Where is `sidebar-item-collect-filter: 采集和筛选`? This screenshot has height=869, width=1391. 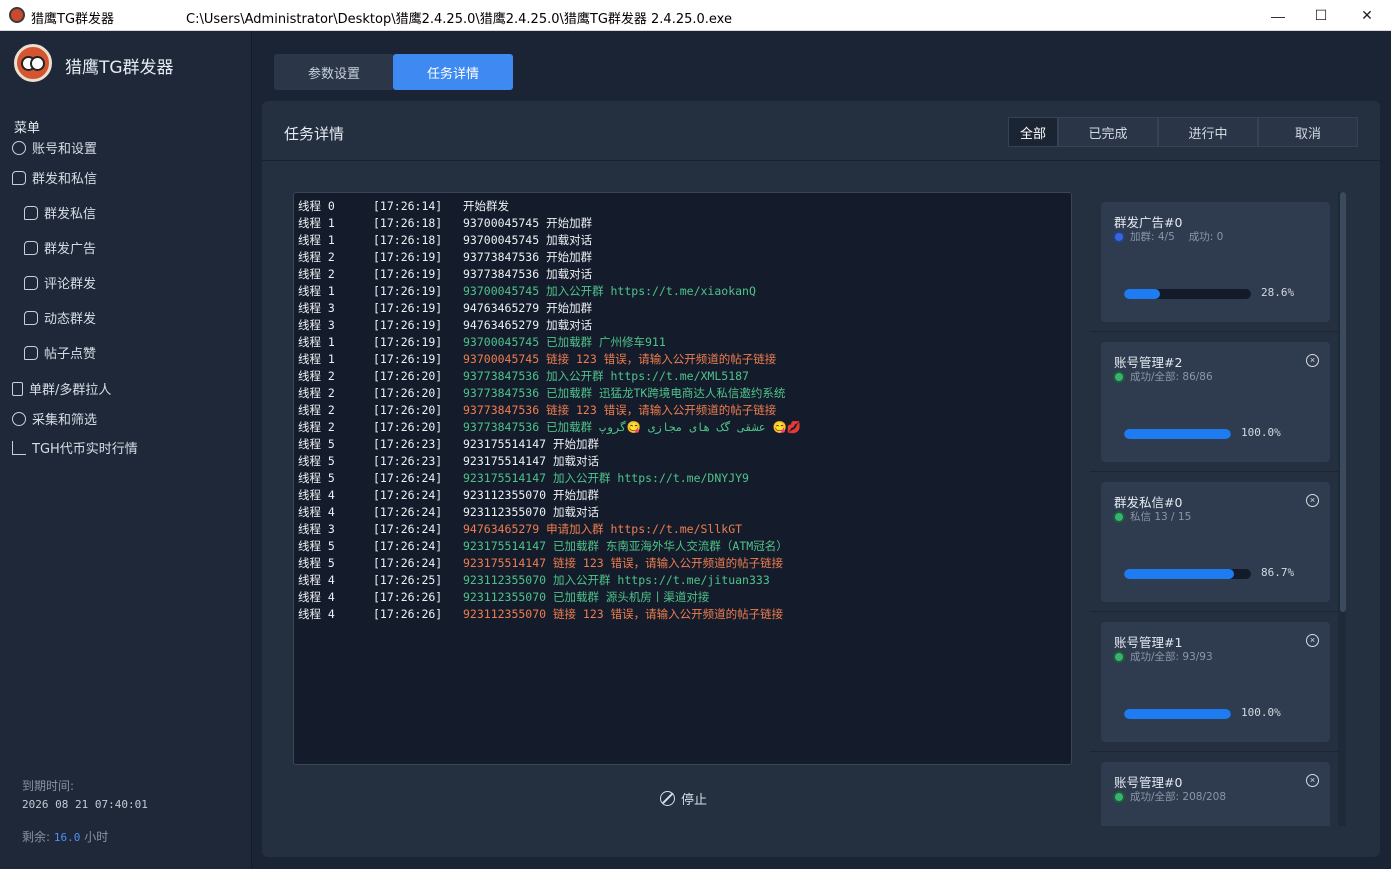 sidebar-item-collect-filter: 采集和筛选 is located at coordinates (54, 418).